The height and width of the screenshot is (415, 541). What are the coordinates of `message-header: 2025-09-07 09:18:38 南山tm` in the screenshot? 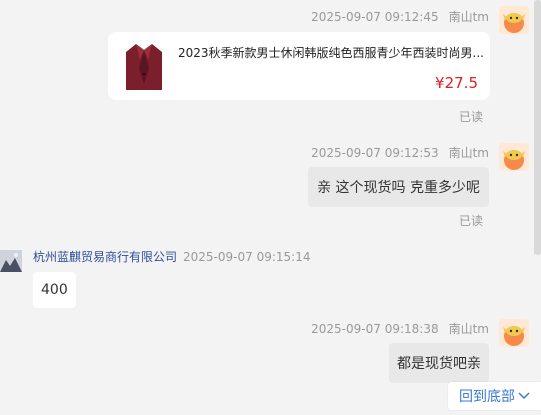 It's located at (400, 328).